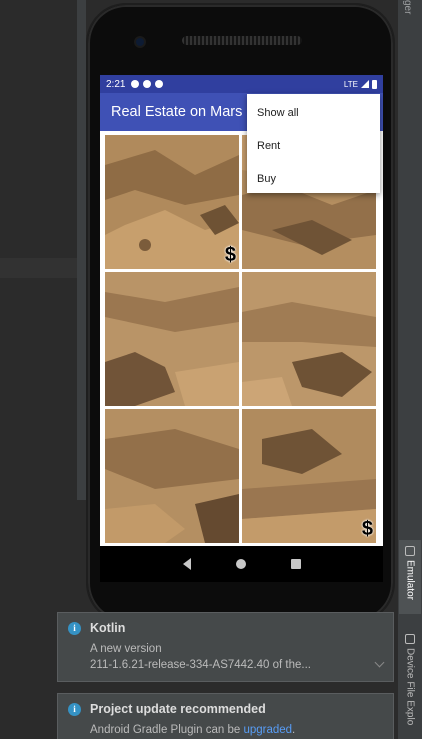 The image size is (422, 739). I want to click on ide-scrollbar, so click(81, 250).